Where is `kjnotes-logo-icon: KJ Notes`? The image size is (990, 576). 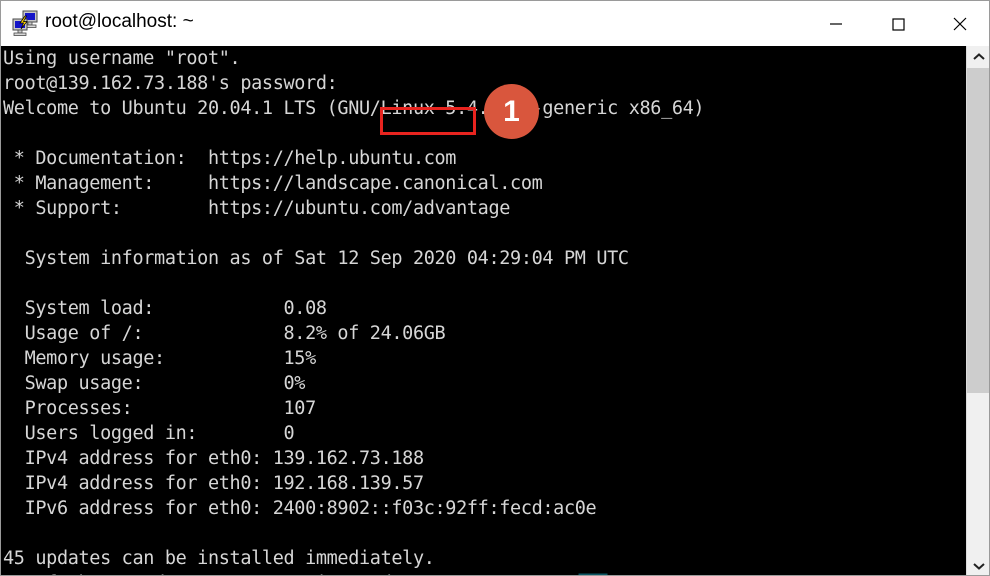
kjnotes-logo-icon: KJ Notes is located at coordinates (591, 573).